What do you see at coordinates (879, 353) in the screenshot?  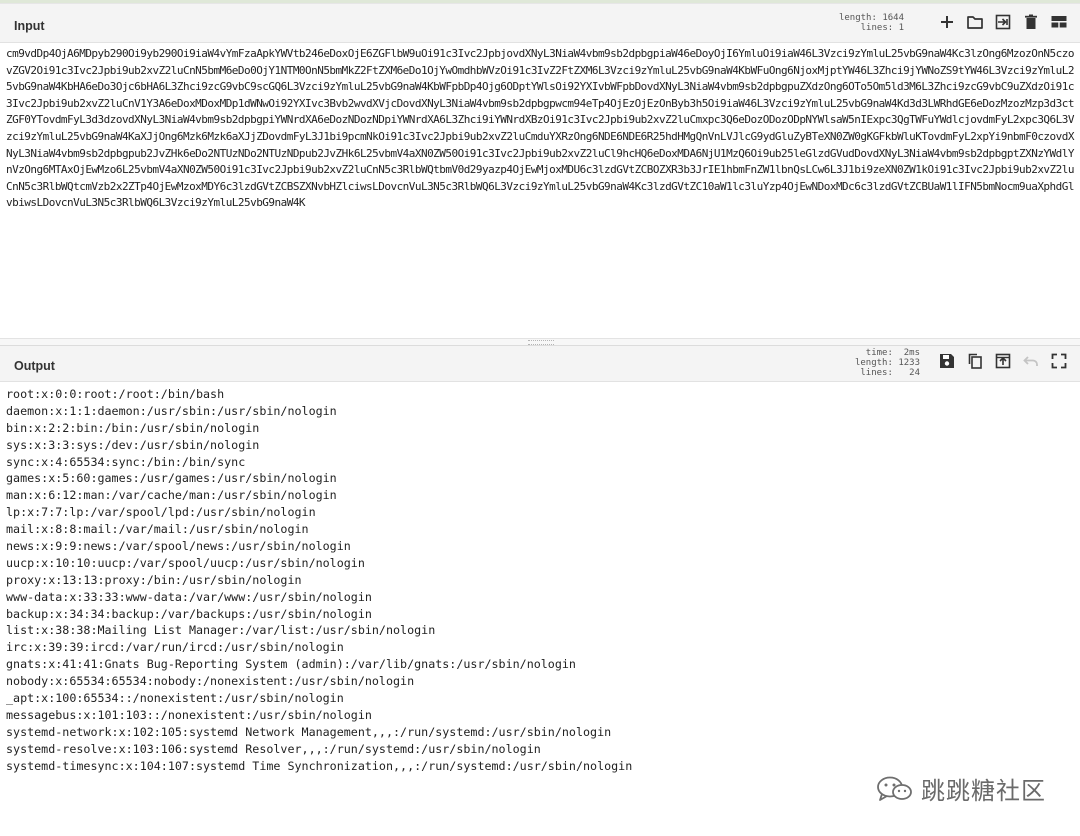 I see `output-time-label: time:` at bounding box center [879, 353].